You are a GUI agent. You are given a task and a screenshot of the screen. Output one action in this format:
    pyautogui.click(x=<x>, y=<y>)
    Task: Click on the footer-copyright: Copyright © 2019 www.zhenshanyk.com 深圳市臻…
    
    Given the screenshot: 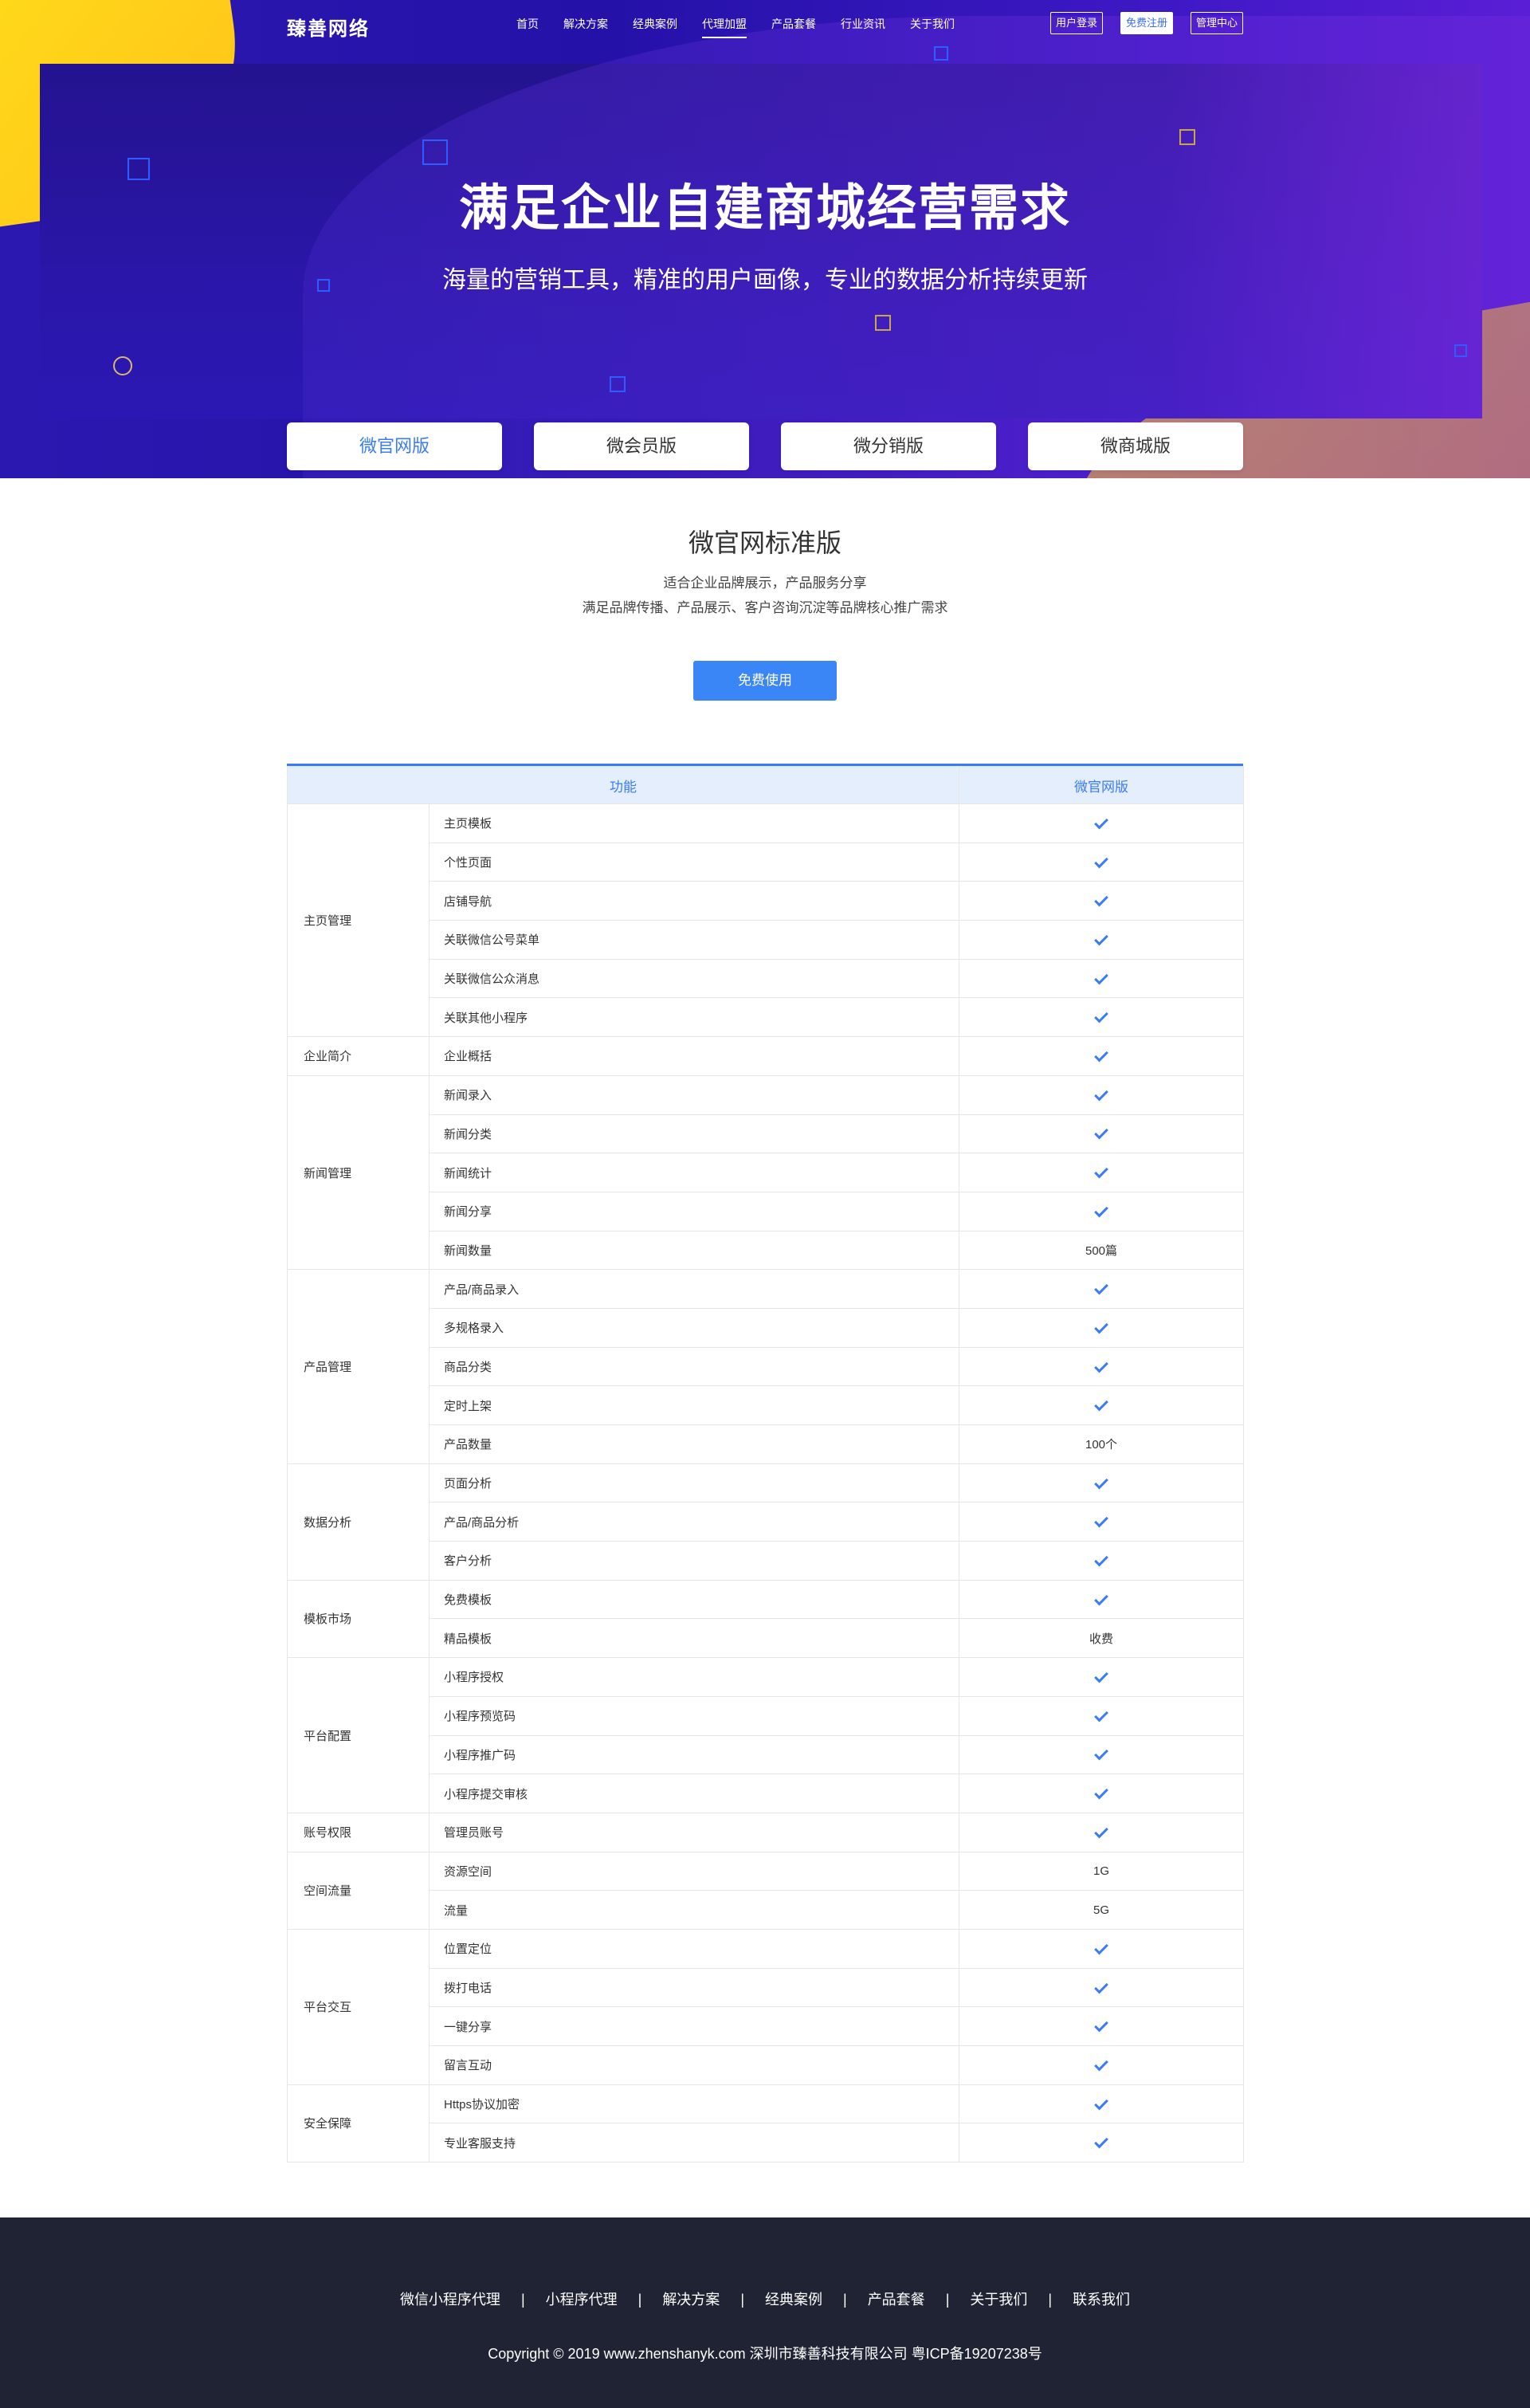 What is the action you would take?
    pyautogui.click(x=765, y=2354)
    